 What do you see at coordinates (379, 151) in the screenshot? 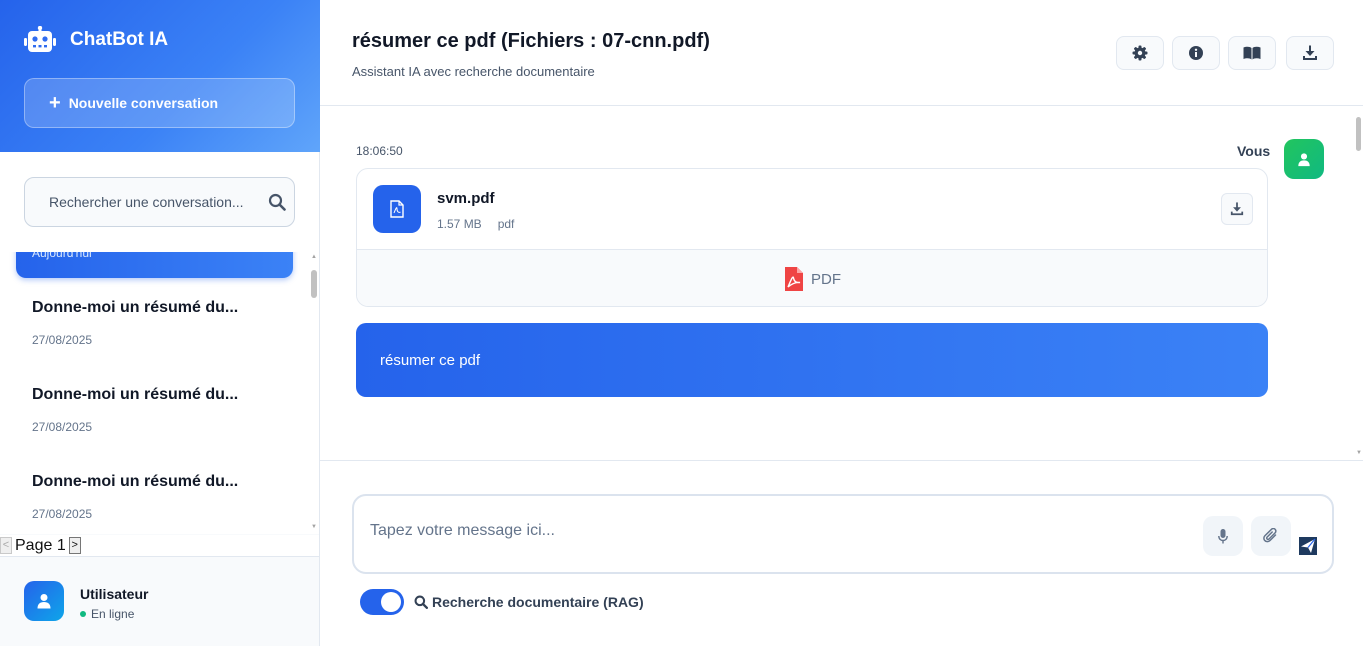
I see `message-timestamp: 18:06:50` at bounding box center [379, 151].